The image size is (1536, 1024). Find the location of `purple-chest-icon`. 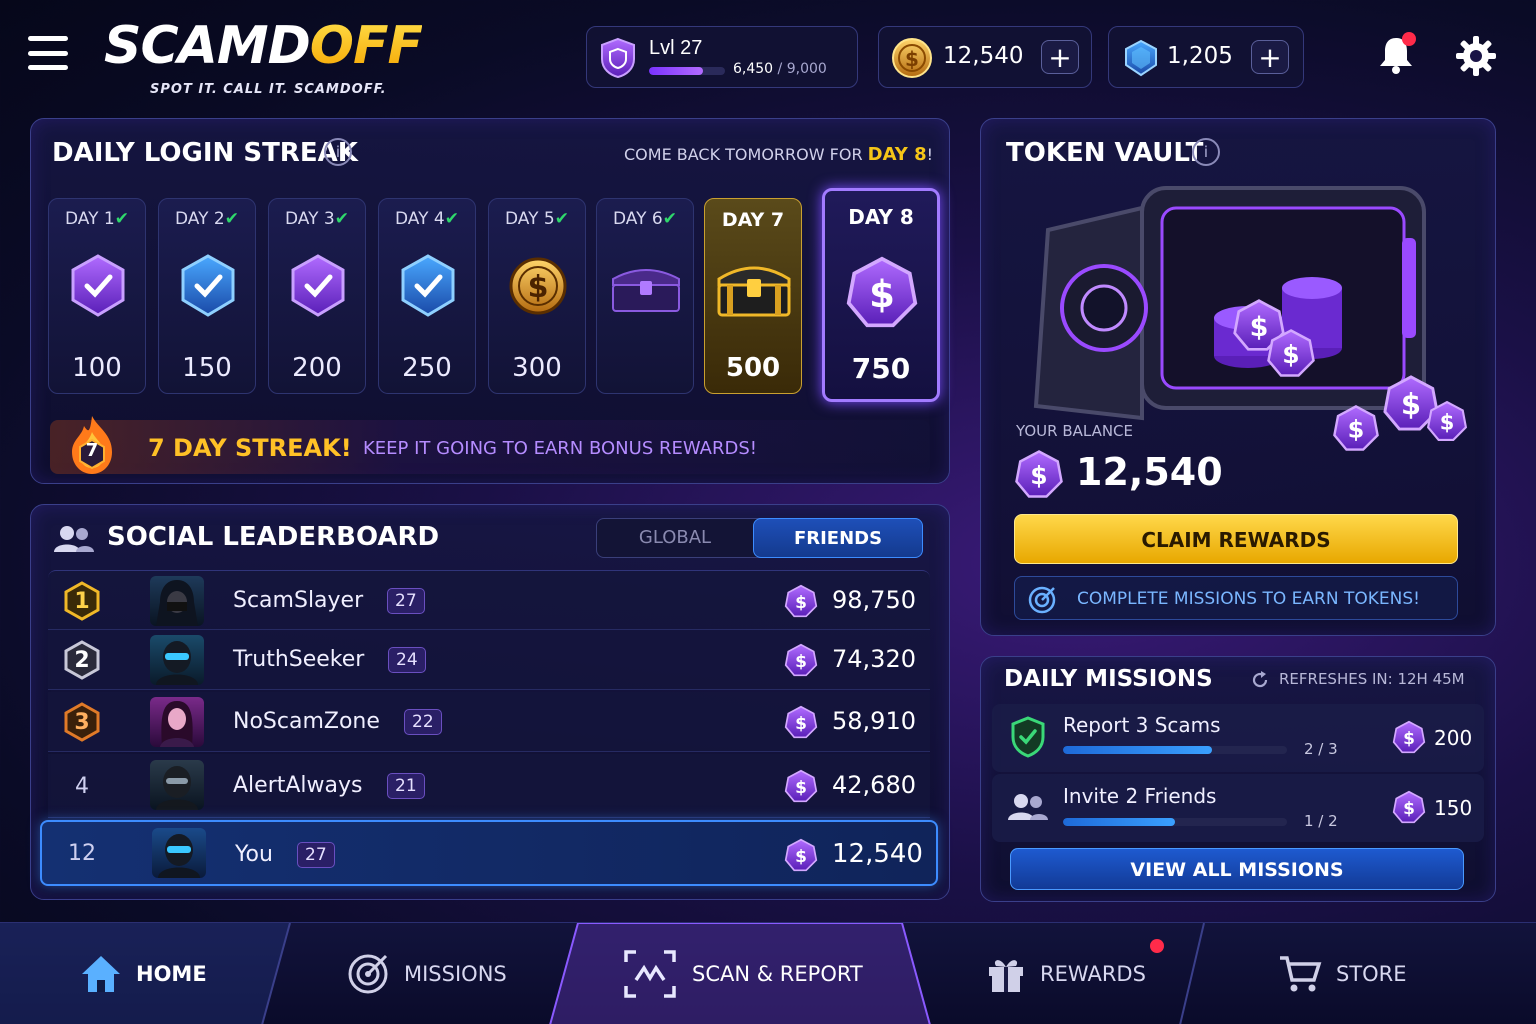

purple-chest-icon is located at coordinates (646, 290).